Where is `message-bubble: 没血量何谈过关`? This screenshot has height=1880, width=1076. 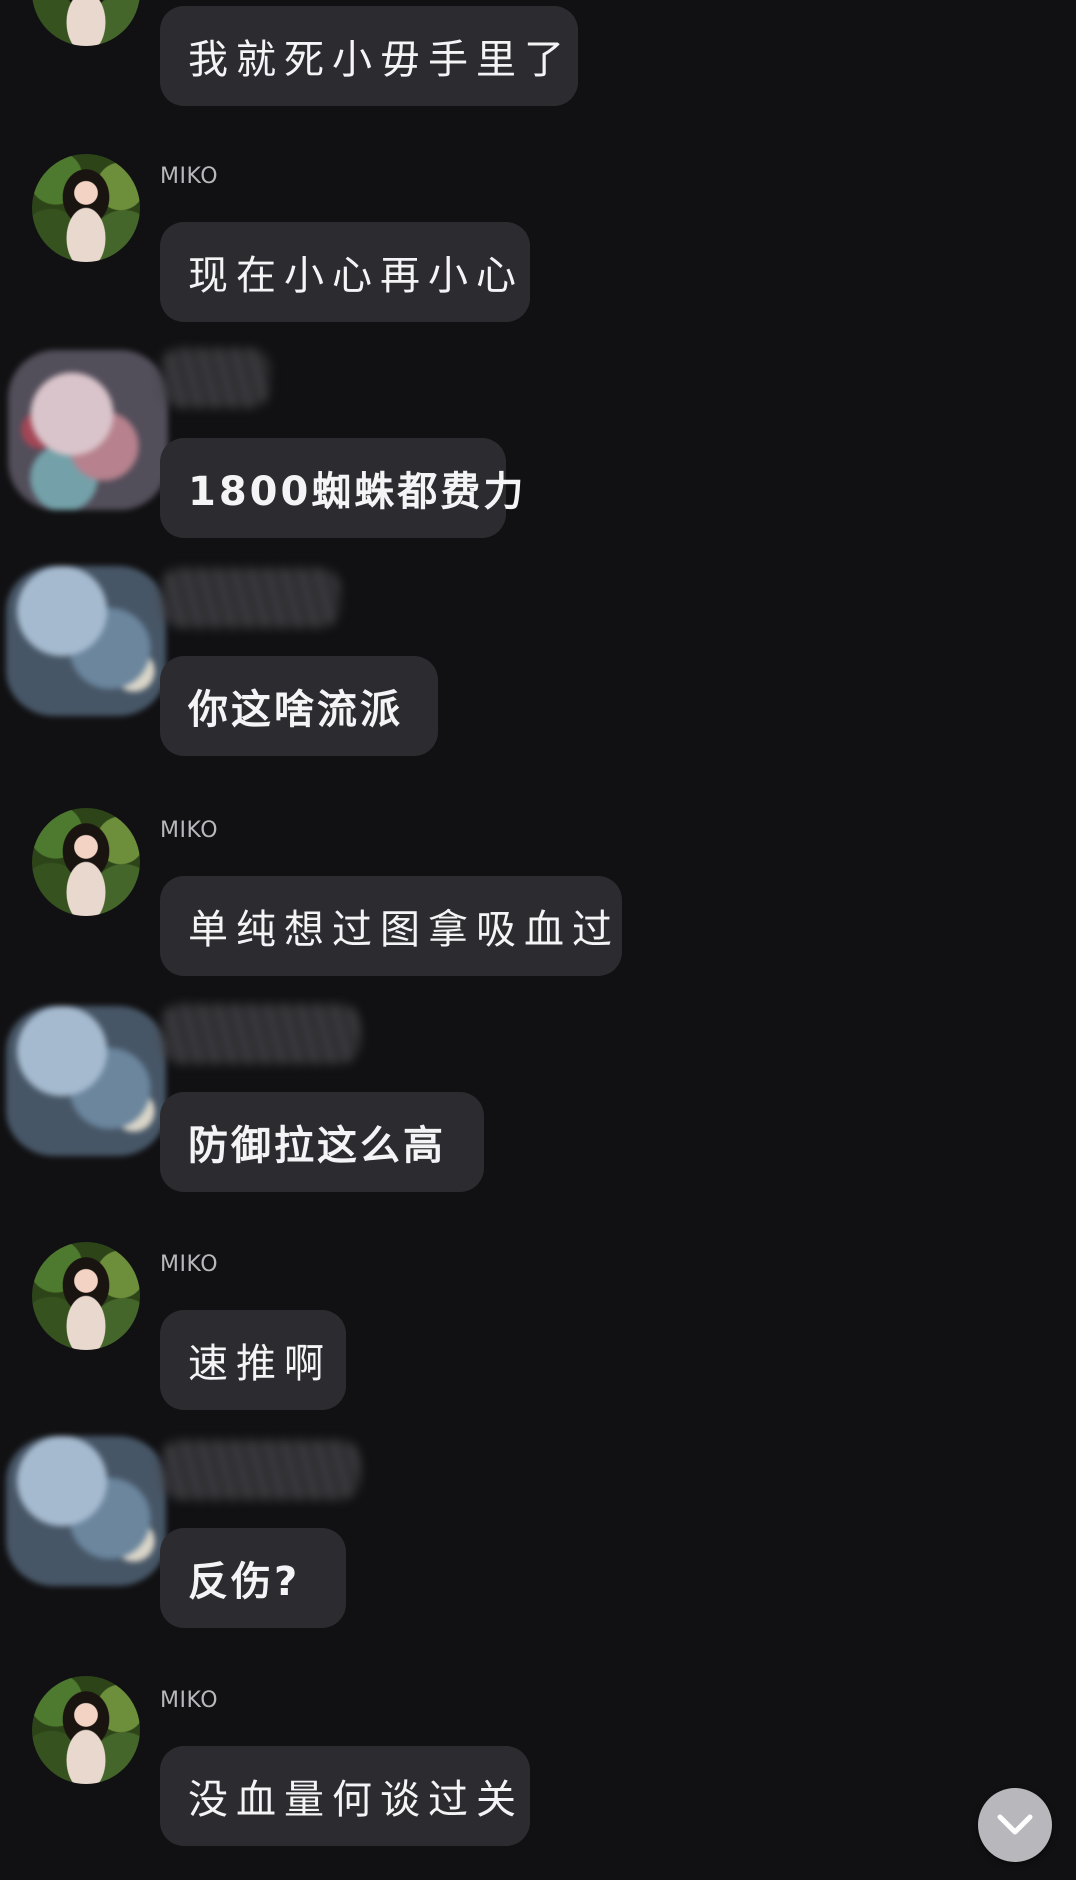
message-bubble: 没血量何谈过关 is located at coordinates (345, 1796).